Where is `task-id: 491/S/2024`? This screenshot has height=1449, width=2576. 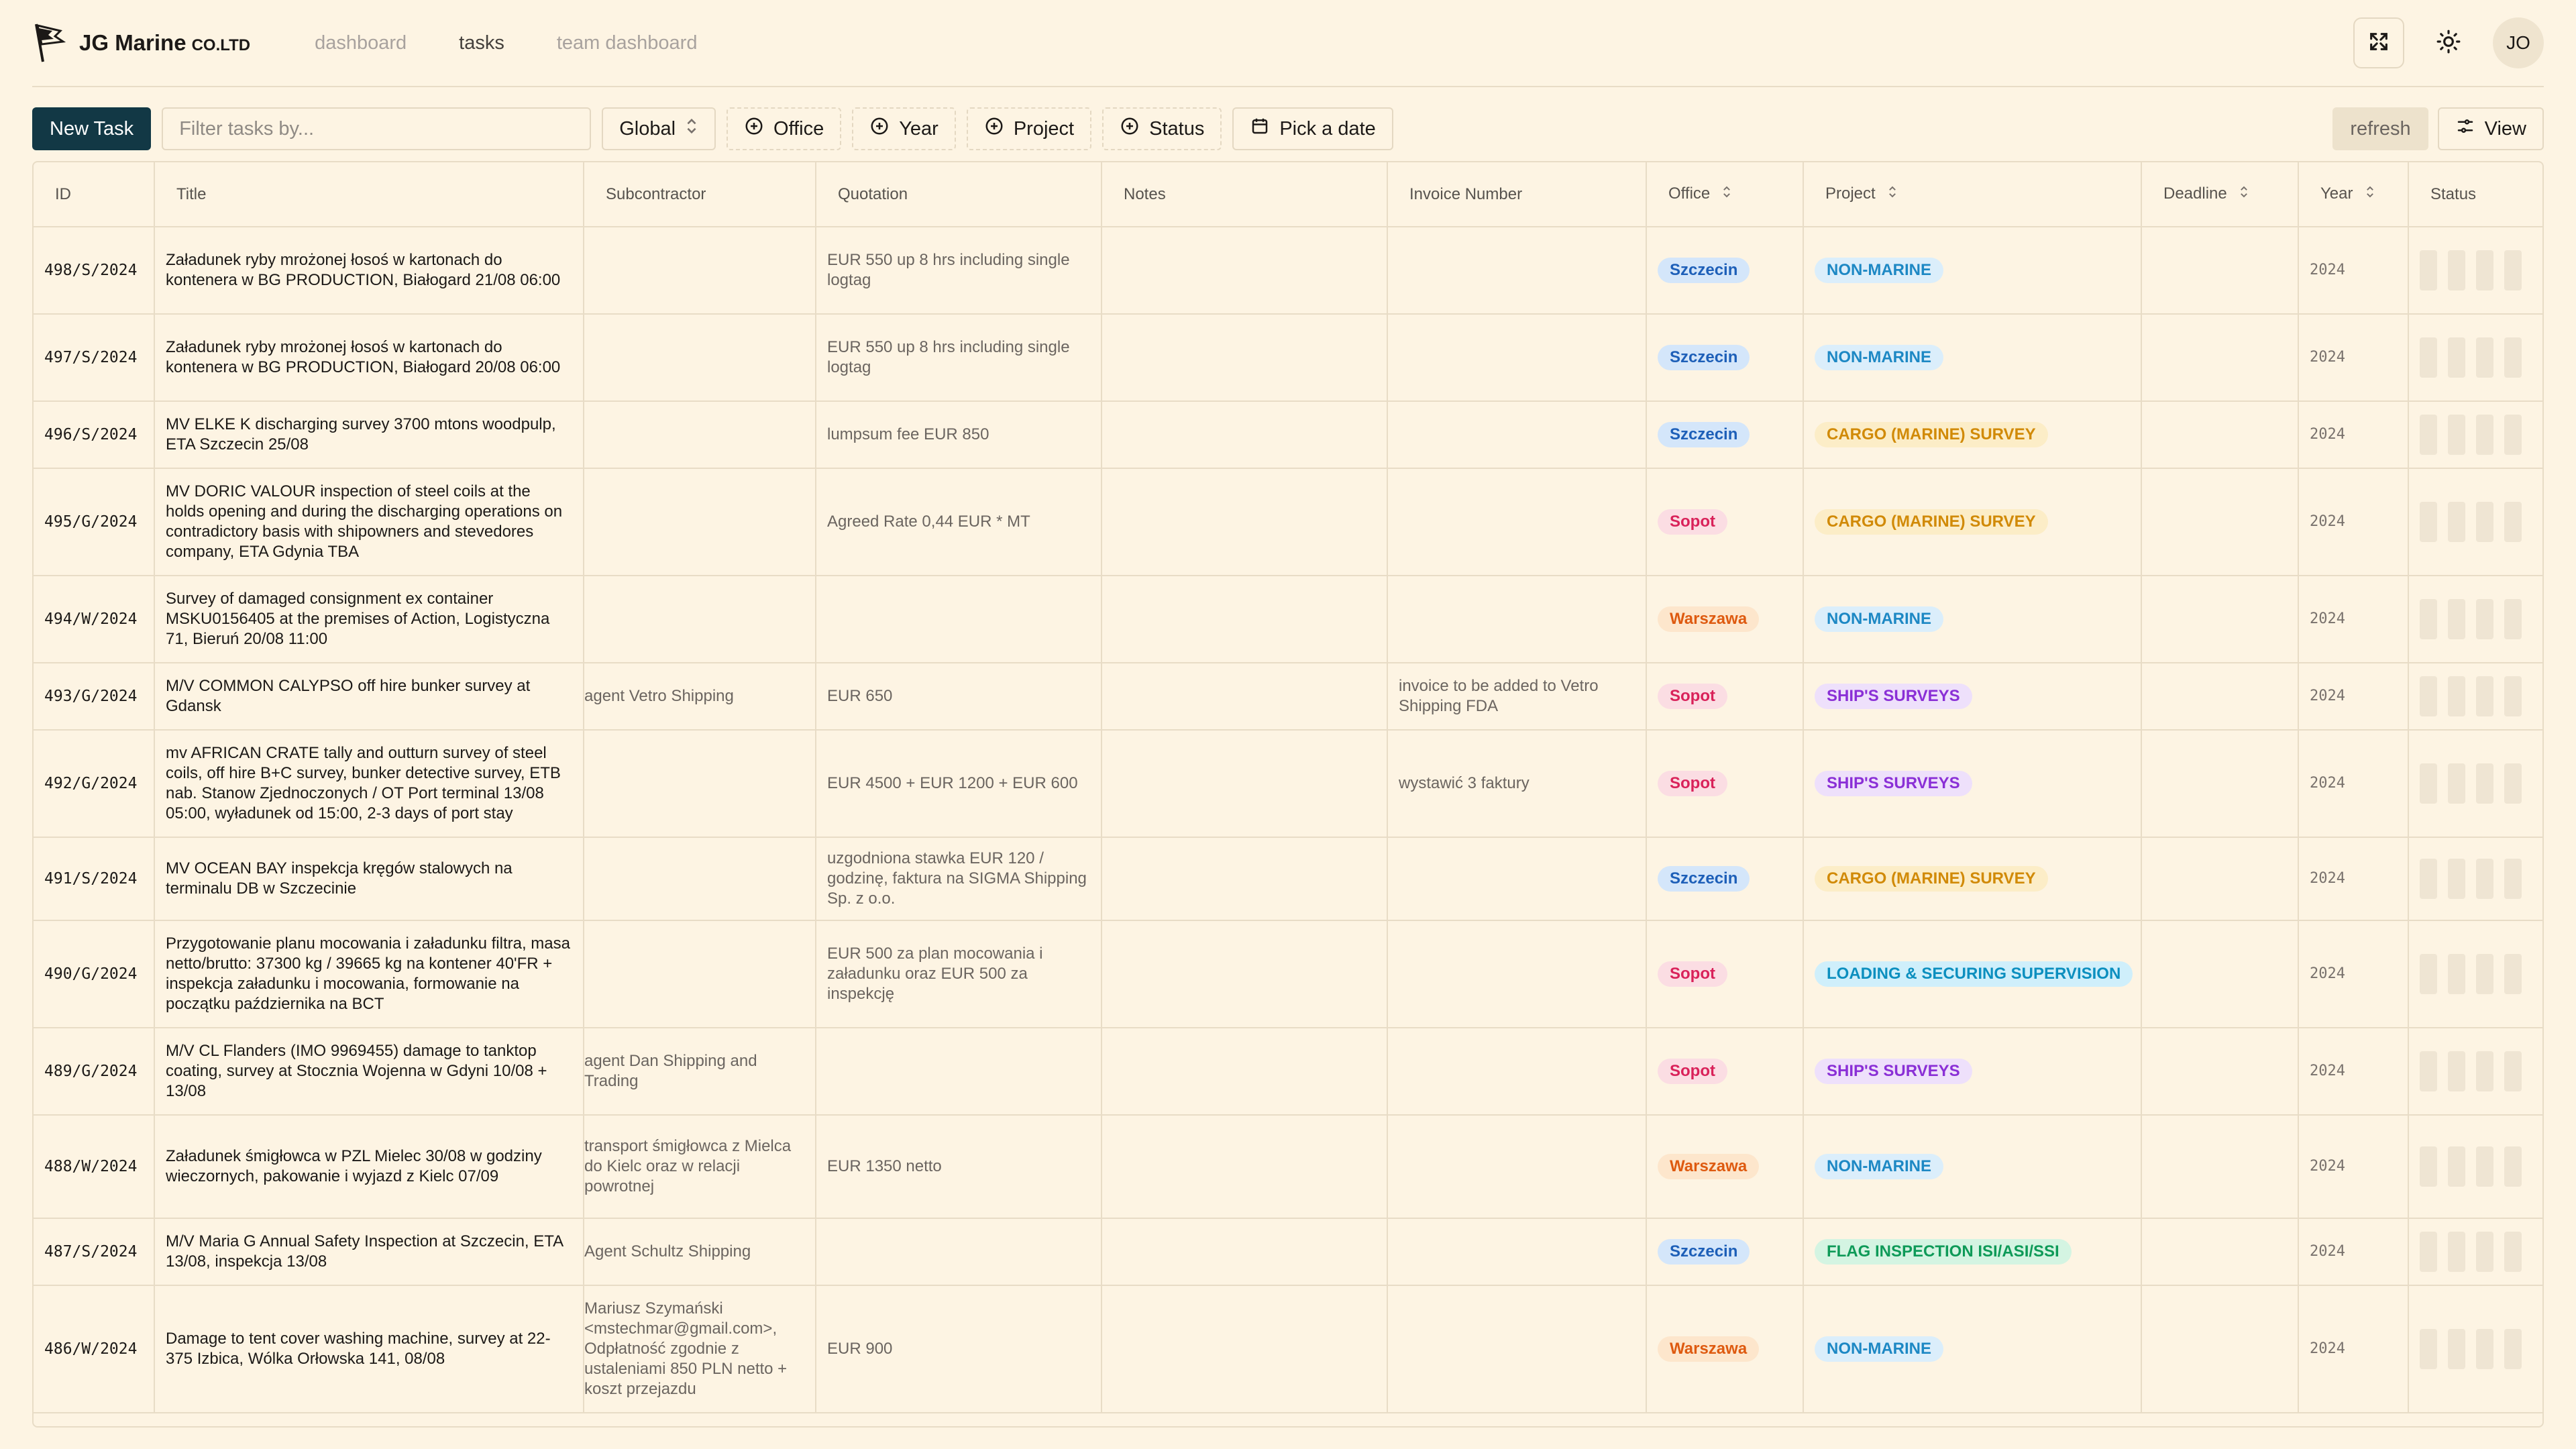 task-id: 491/S/2024 is located at coordinates (94, 879).